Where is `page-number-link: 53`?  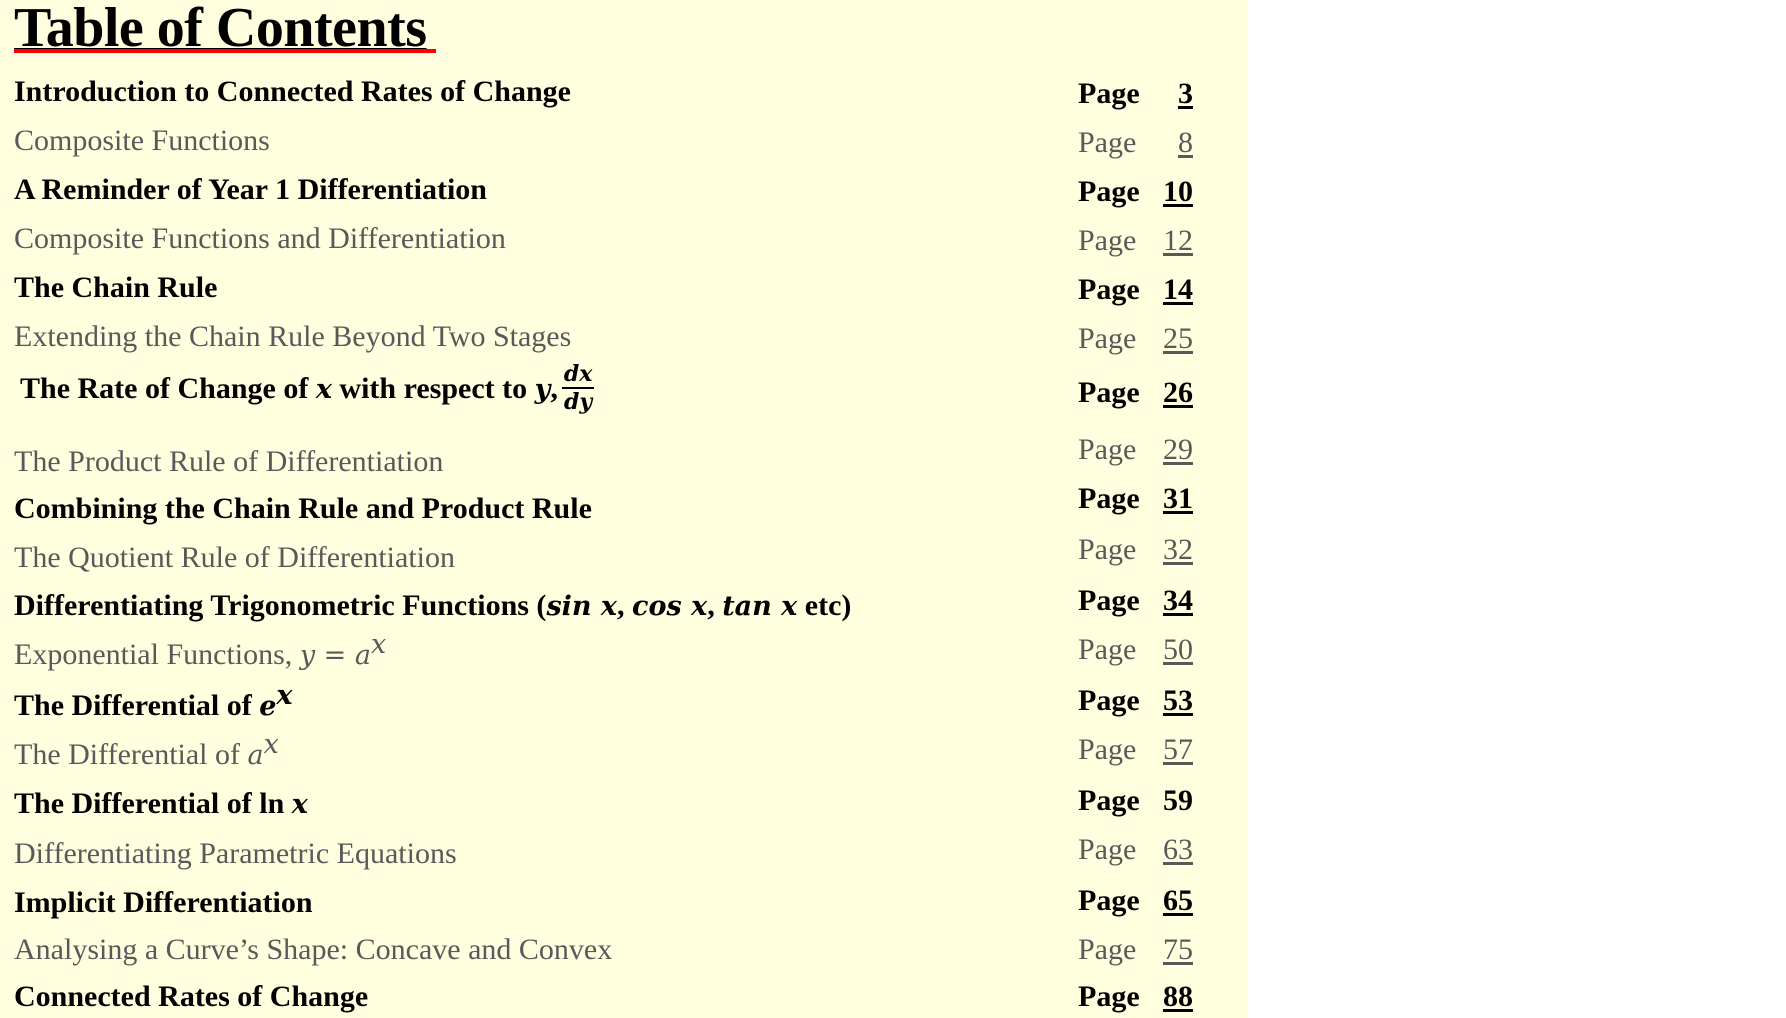 page-number-link: 53 is located at coordinates (1178, 701).